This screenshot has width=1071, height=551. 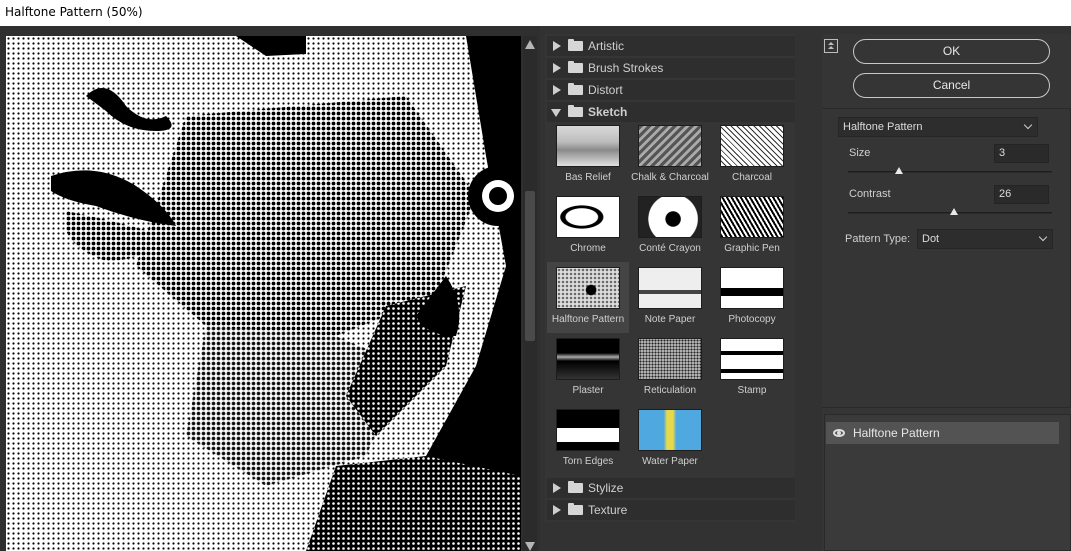 I want to click on filter-thumb-halftone-pattern: Halftone Pattern, so click(x=588, y=297).